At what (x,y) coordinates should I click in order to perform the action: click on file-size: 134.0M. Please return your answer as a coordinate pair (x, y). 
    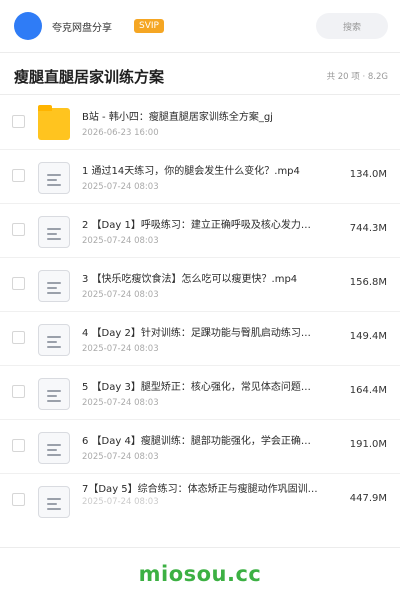
    Looking at the image, I should click on (368, 174).